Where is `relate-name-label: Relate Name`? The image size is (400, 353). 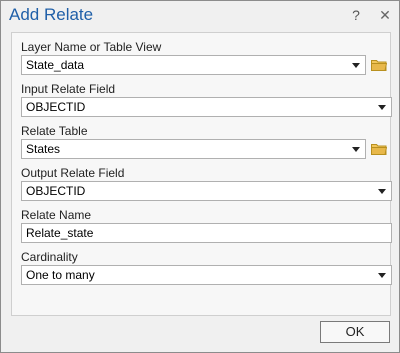
relate-name-label: Relate Name is located at coordinates (56, 215).